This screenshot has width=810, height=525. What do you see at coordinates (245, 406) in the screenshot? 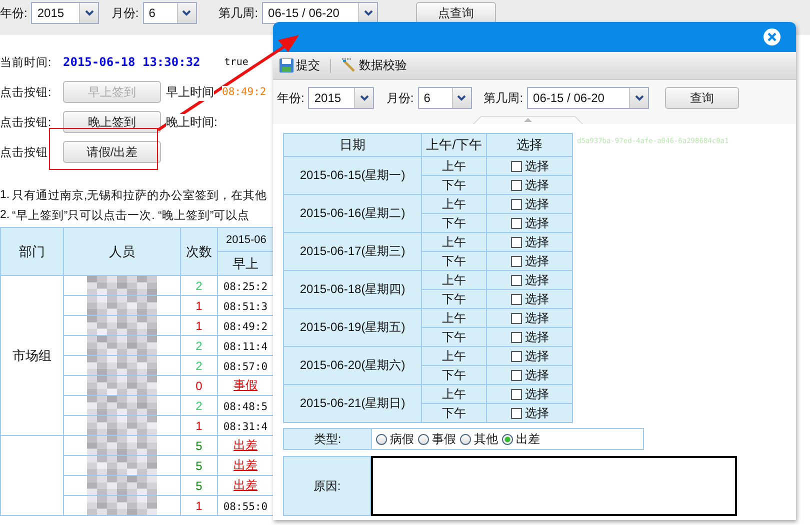
I see `time-cell: 08:48:5` at bounding box center [245, 406].